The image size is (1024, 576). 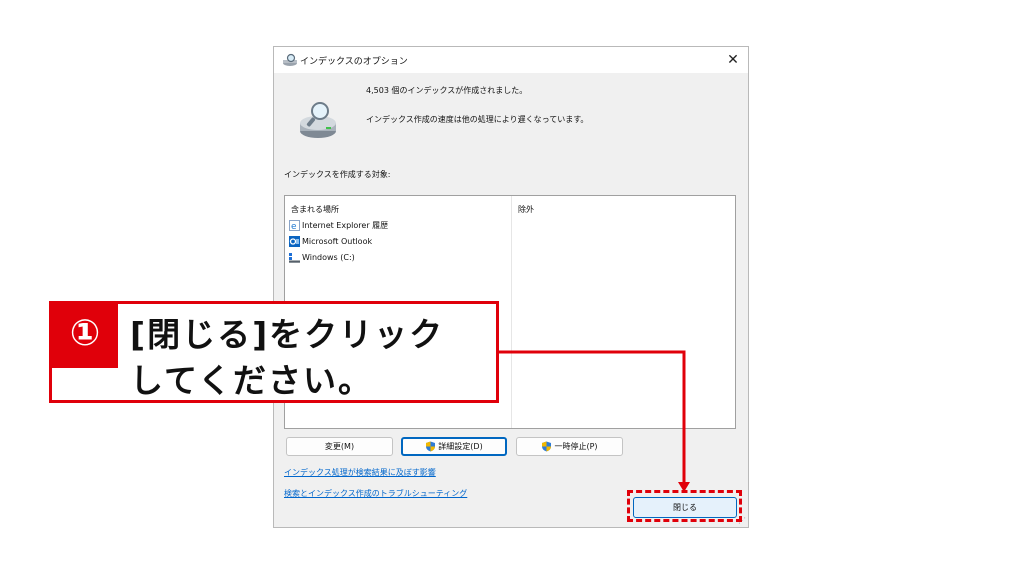 I want to click on column-divider, so click(x=511, y=312).